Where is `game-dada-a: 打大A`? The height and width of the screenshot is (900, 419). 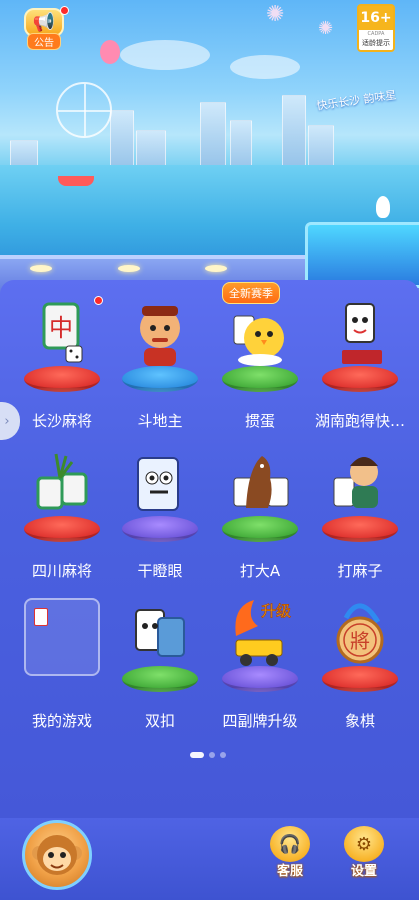
game-dada-a: 打大A is located at coordinates (260, 513).